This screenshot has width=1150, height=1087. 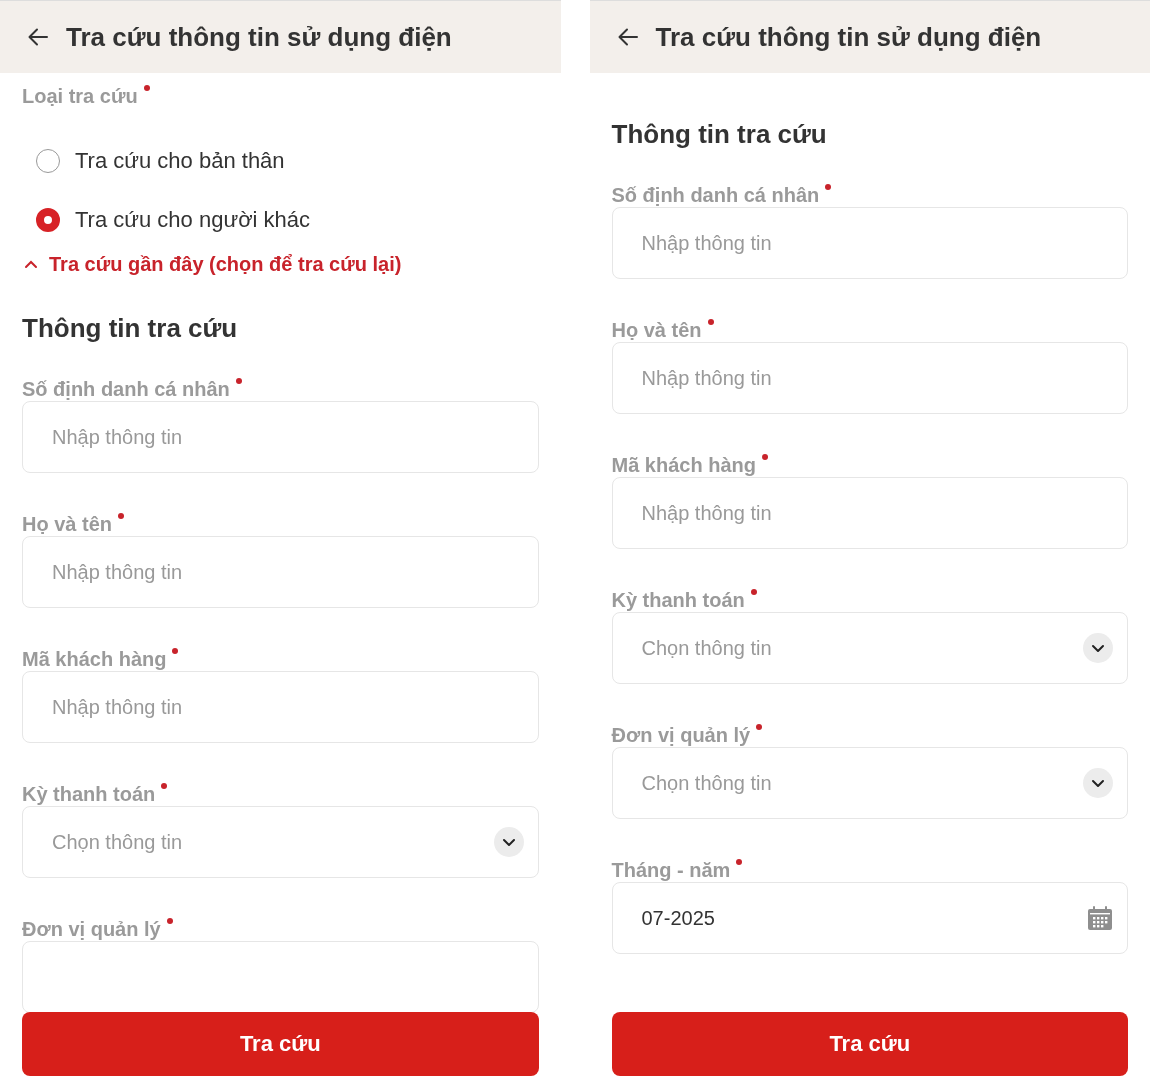 What do you see at coordinates (193, 219) in the screenshot?
I see `radio-label: Tra cứu cho người khác` at bounding box center [193, 219].